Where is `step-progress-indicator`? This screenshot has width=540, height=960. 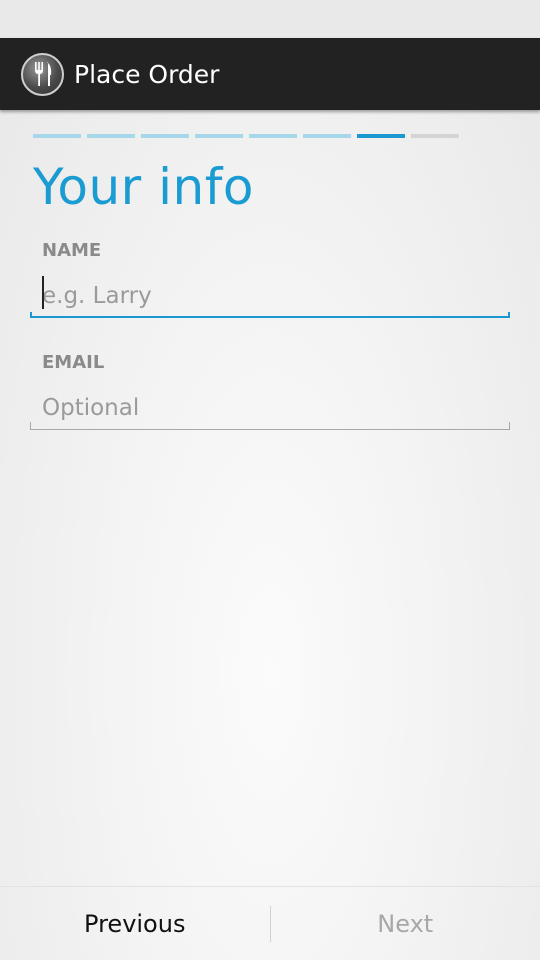 step-progress-indicator is located at coordinates (246, 136).